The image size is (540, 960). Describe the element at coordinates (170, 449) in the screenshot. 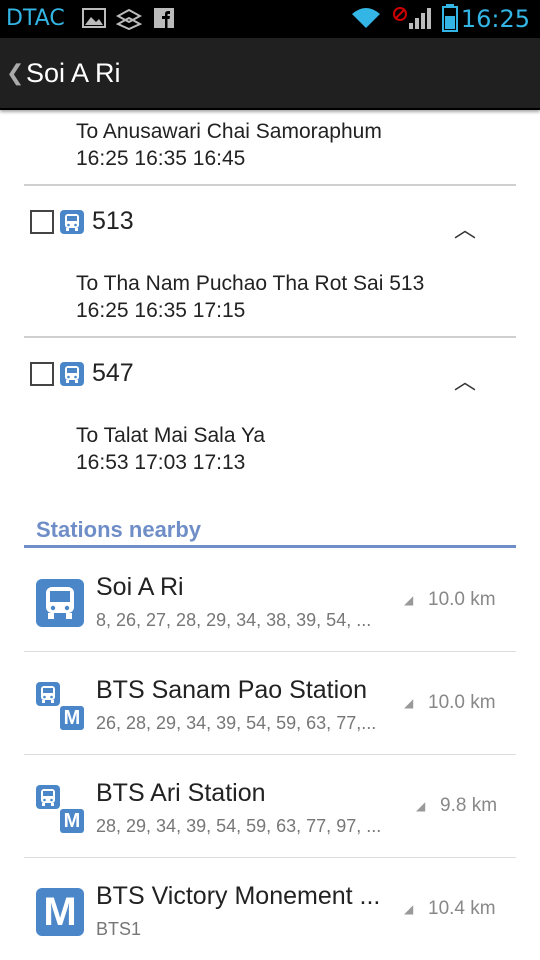

I see `route-direction: To Talat Mai Sala Ya 16:53 17:03 17:13` at that location.